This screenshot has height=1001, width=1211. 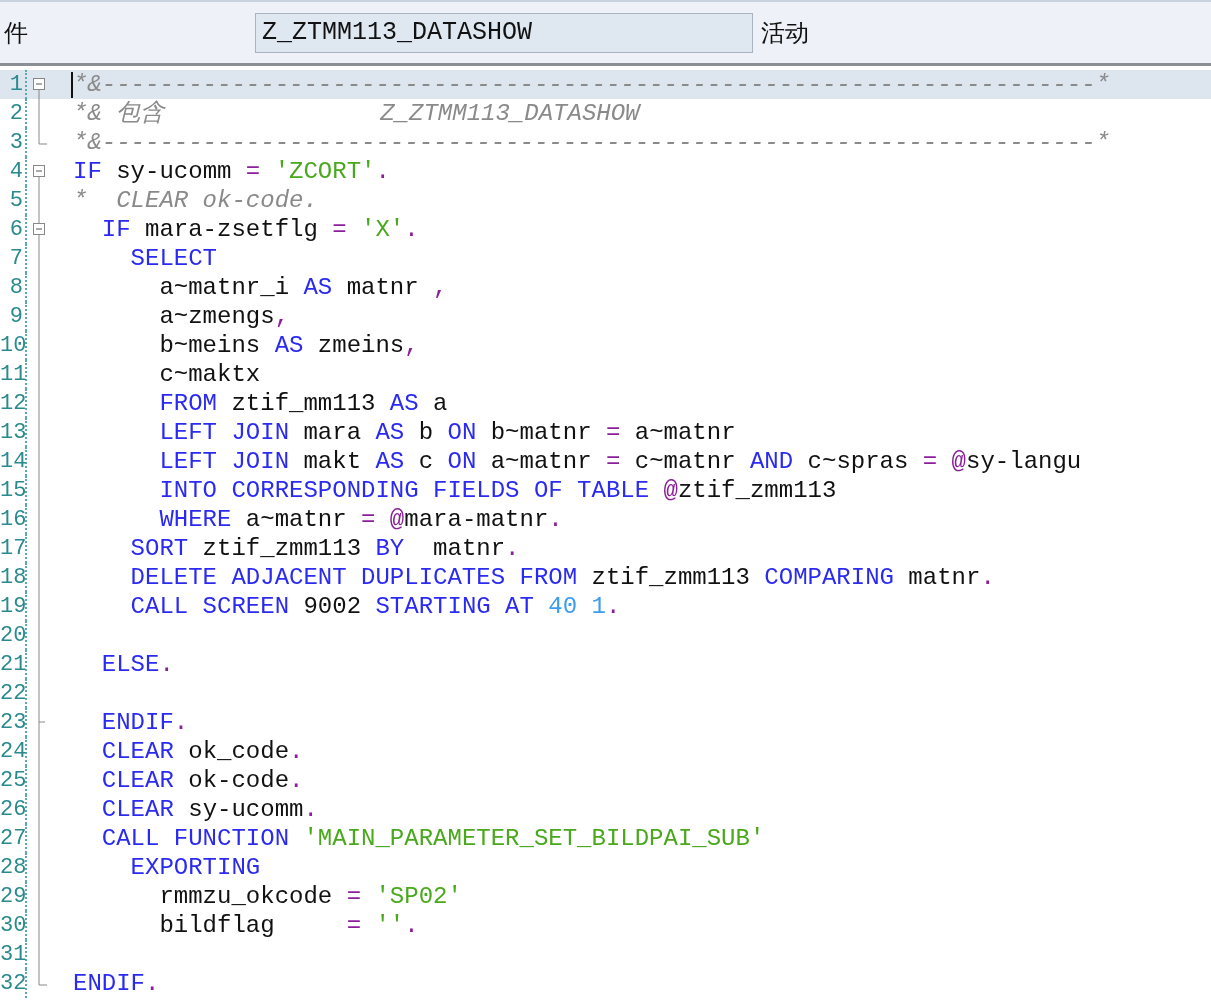 What do you see at coordinates (72, 85) in the screenshot?
I see `text-cursor` at bounding box center [72, 85].